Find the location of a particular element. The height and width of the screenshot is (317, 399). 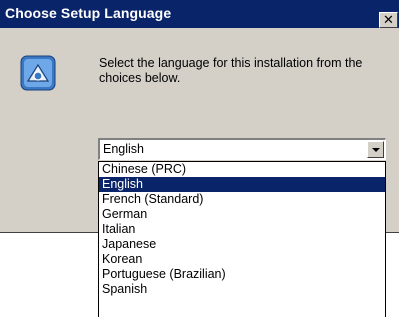

language-option: Spanish is located at coordinates (242, 289).